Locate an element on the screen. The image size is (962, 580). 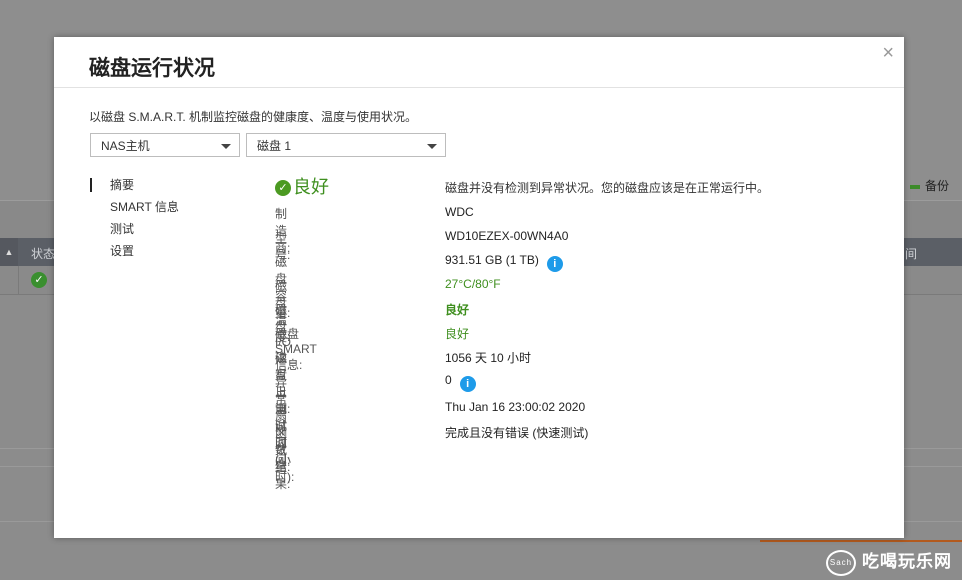
detail-value: 0 is located at coordinates (448, 380).